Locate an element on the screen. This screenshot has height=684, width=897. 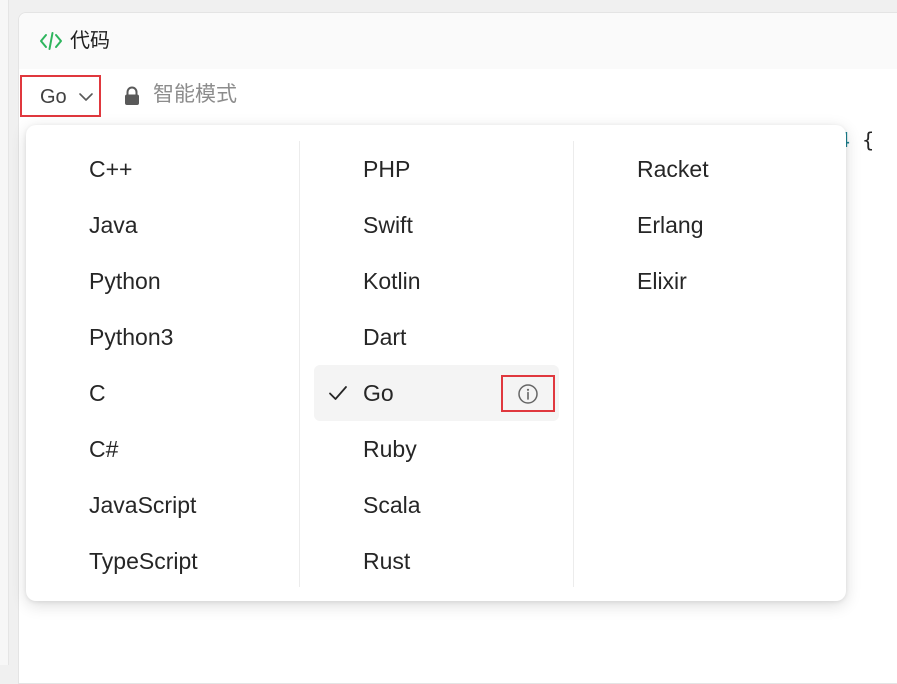
option-label: PHP is located at coordinates (387, 169).